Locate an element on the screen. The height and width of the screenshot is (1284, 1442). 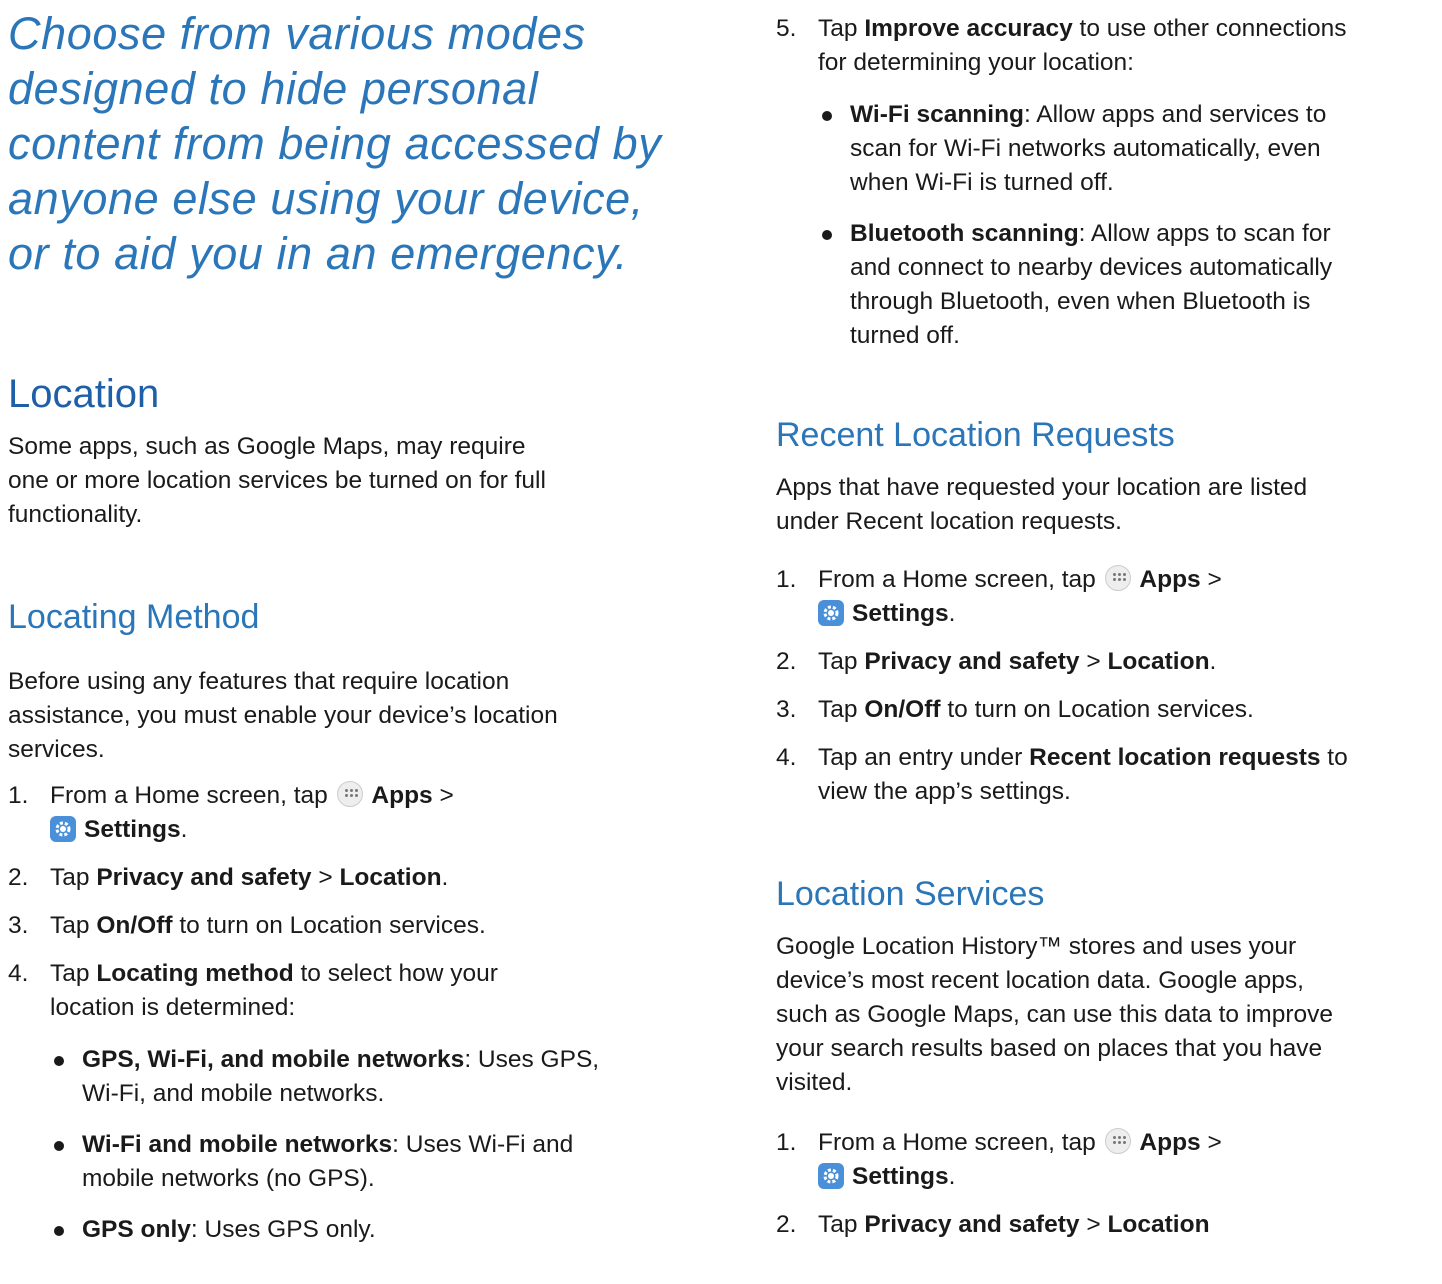
step-item-cut-off: 2. Tap Privacy and safety > Location is located at coordinates (1107, 1225).